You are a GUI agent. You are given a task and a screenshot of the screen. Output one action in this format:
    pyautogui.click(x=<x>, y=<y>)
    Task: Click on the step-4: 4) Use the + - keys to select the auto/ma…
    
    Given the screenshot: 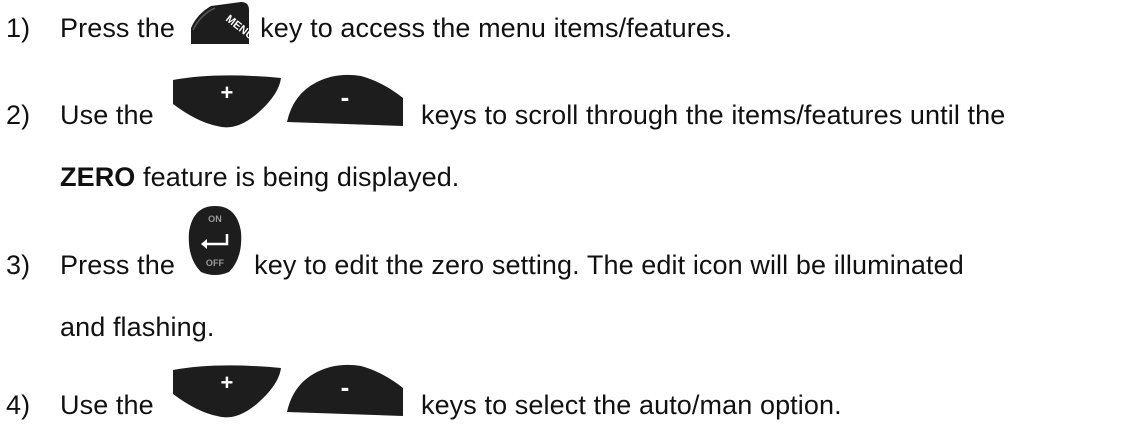 What is the action you would take?
    pyautogui.click(x=421, y=394)
    